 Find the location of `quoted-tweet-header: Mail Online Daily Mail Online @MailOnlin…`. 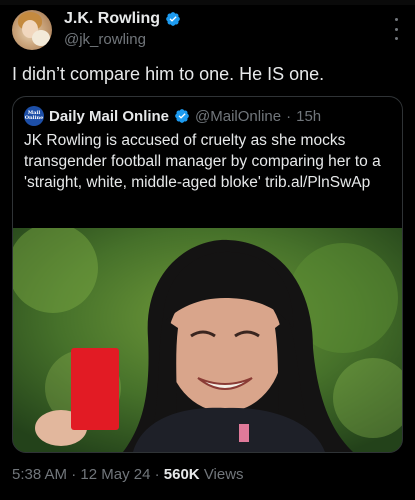

quoted-tweet-header: Mail Online Daily Mail Online @MailOnlin… is located at coordinates (172, 116).